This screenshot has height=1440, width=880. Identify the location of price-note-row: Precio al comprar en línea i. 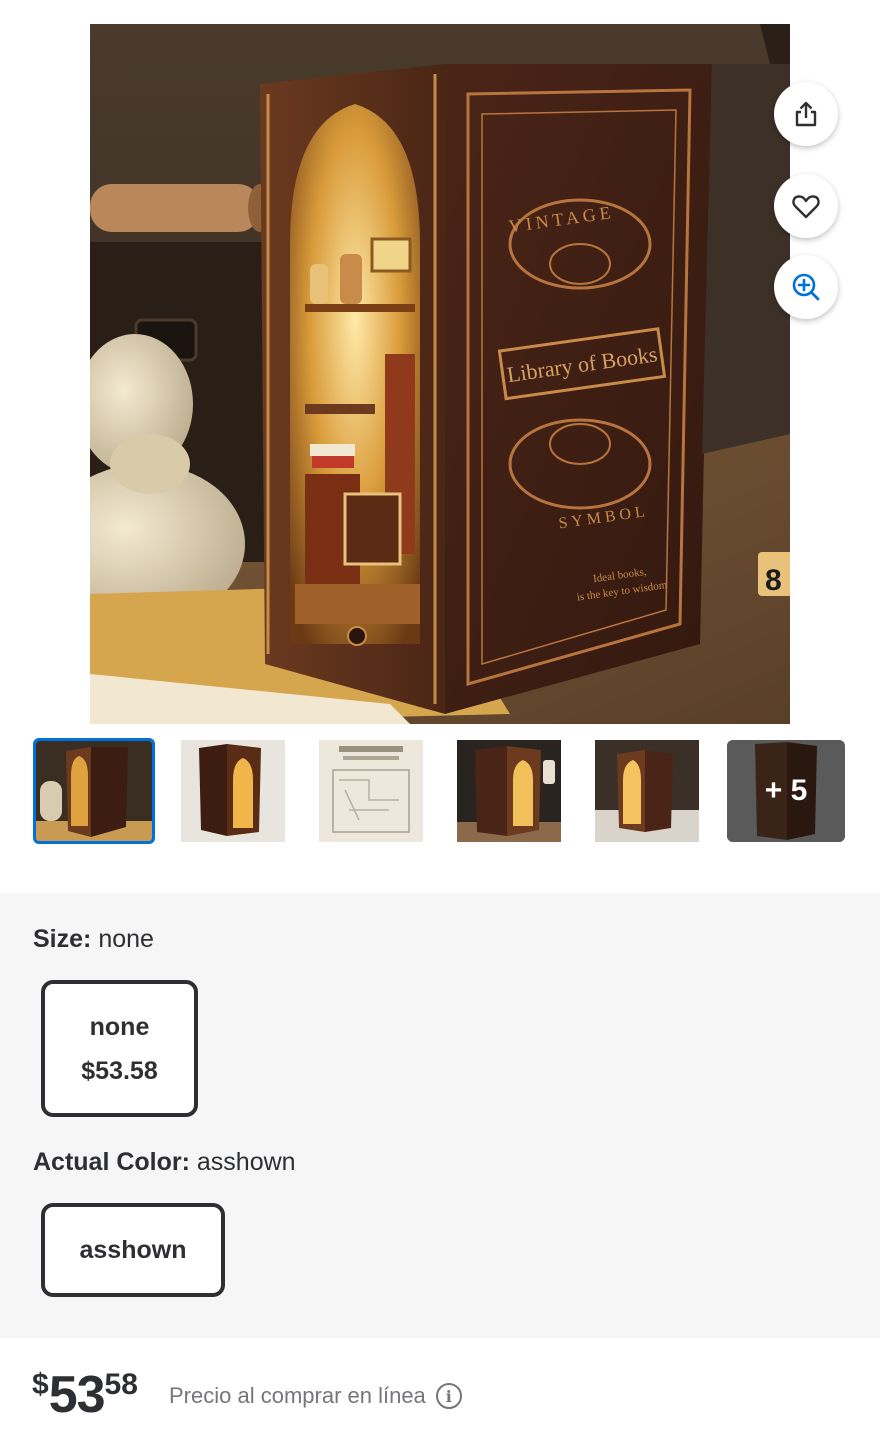
(315, 1396).